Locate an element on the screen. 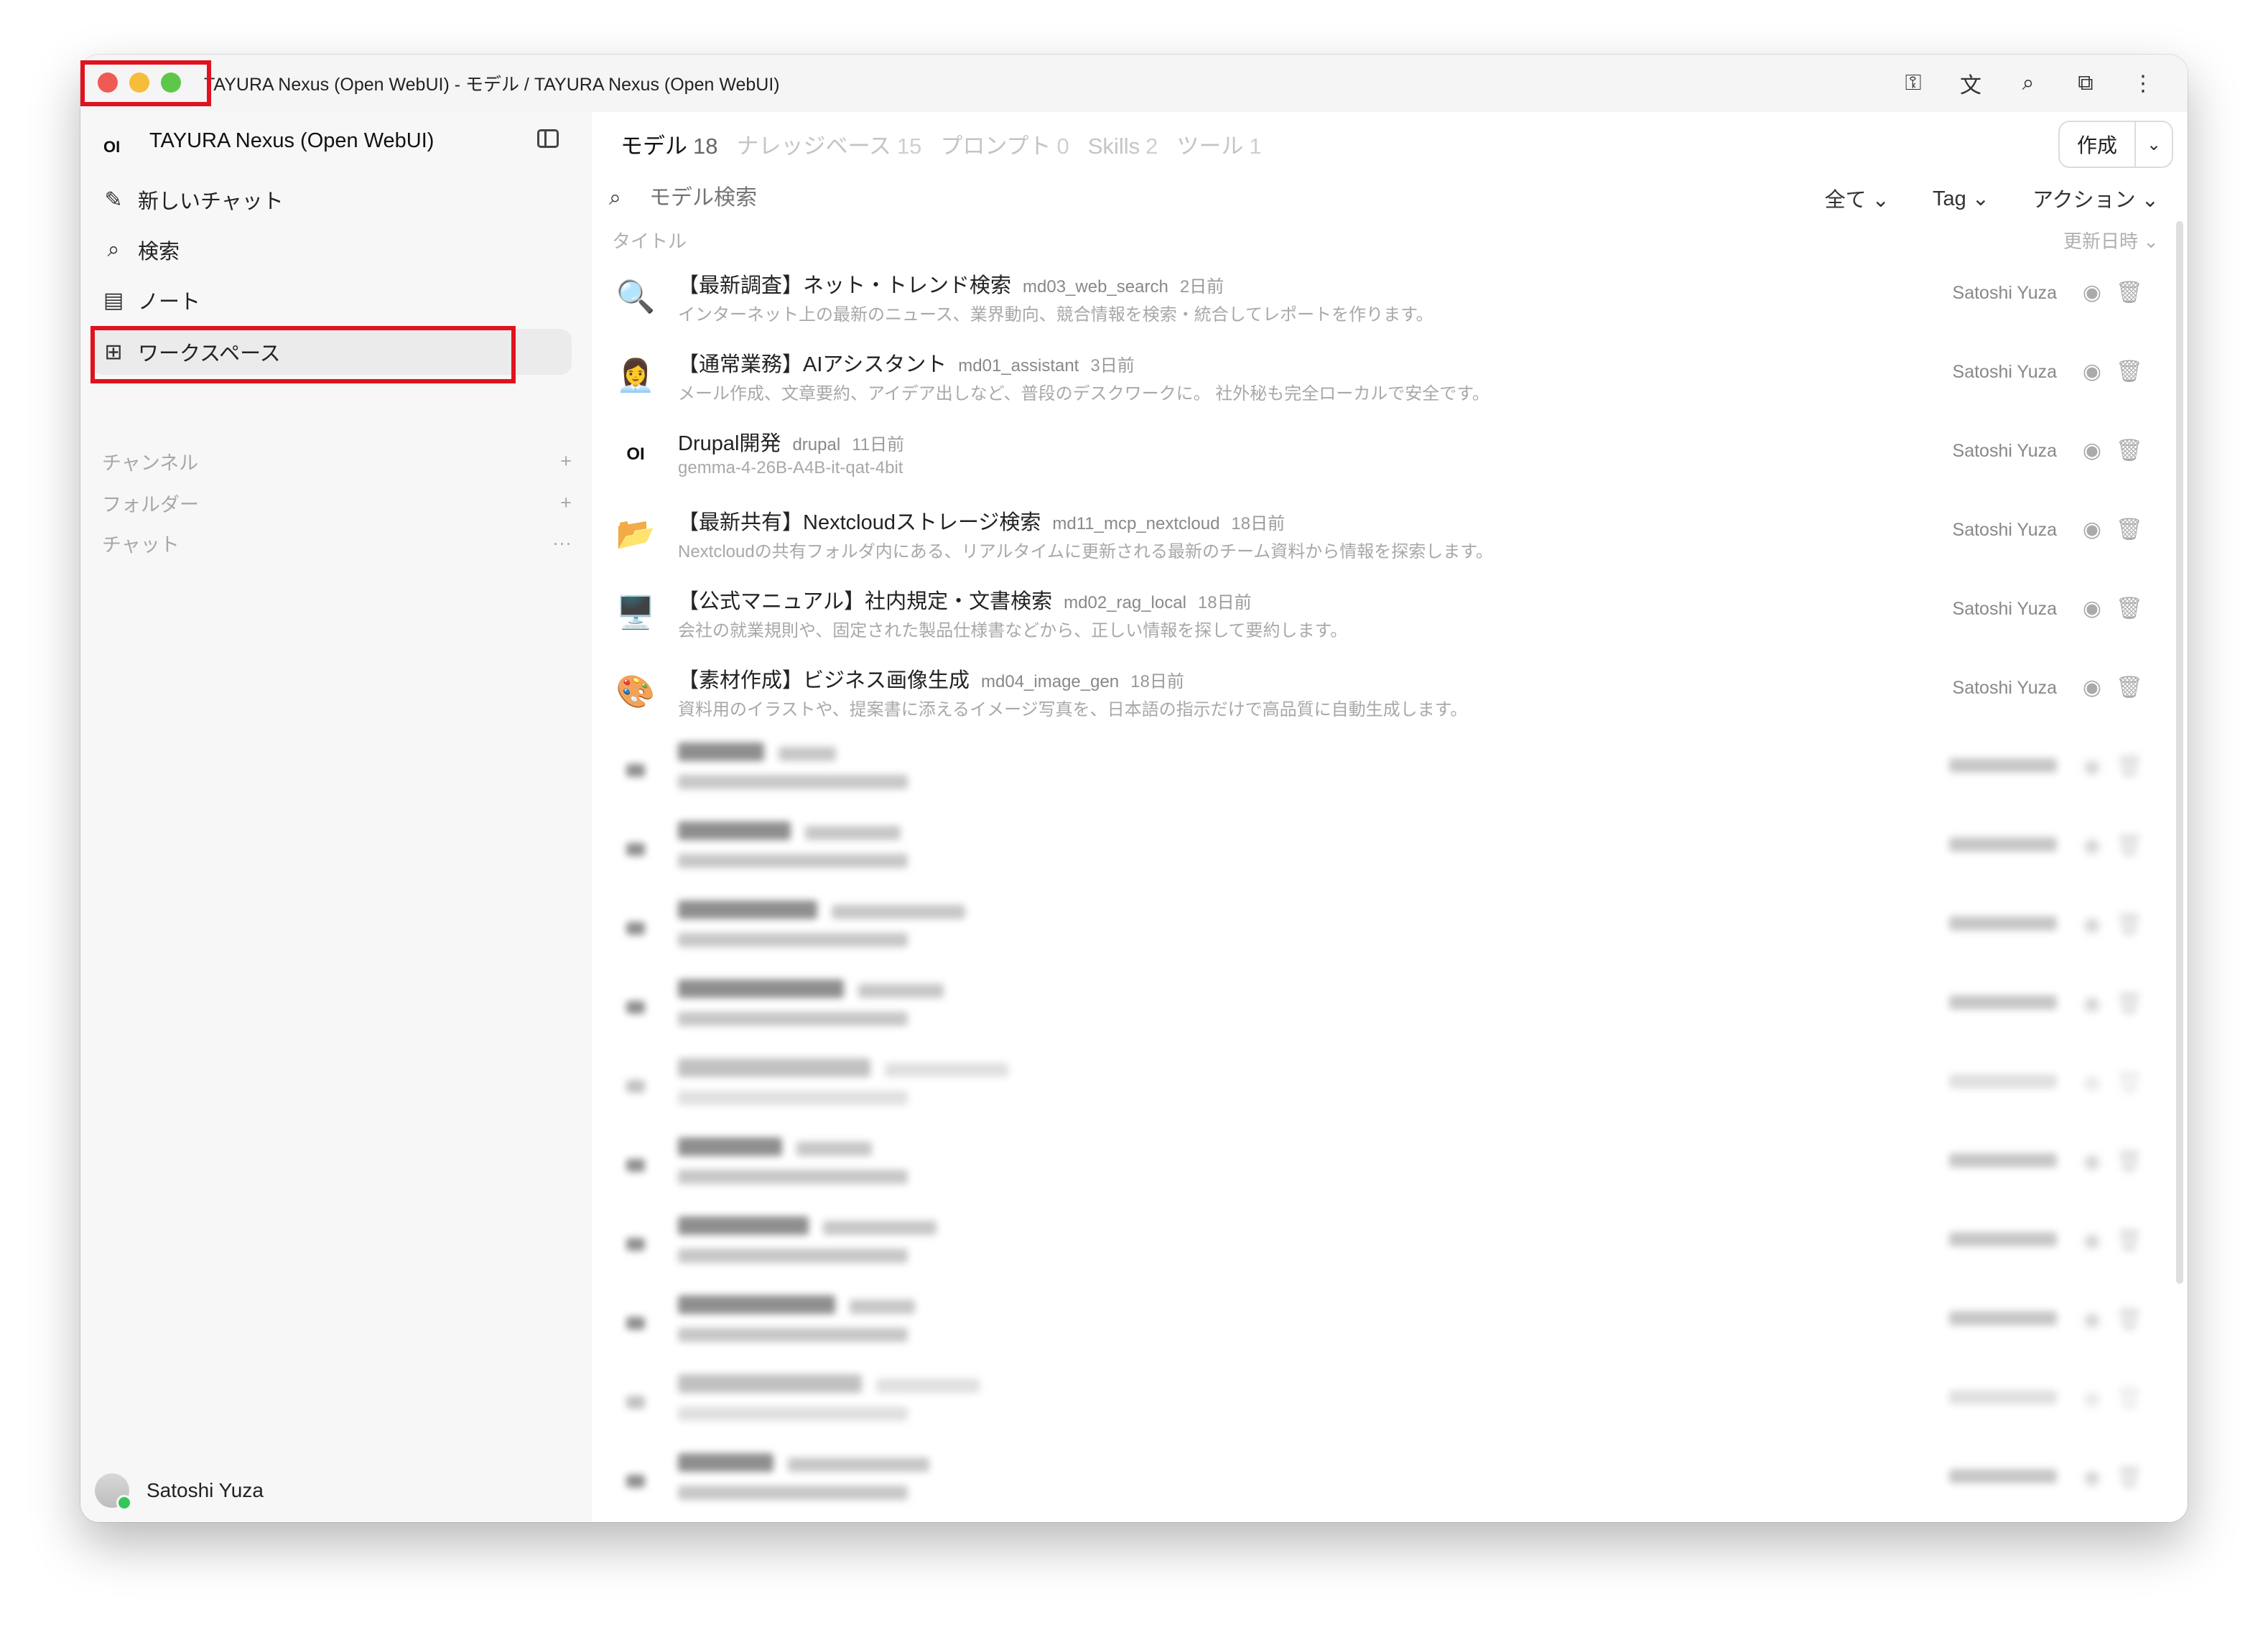 The height and width of the screenshot is (1627, 2268). model-name-line: 【通常業務】AIアシスタント md01_assistant 3日前 is located at coordinates (906, 363).